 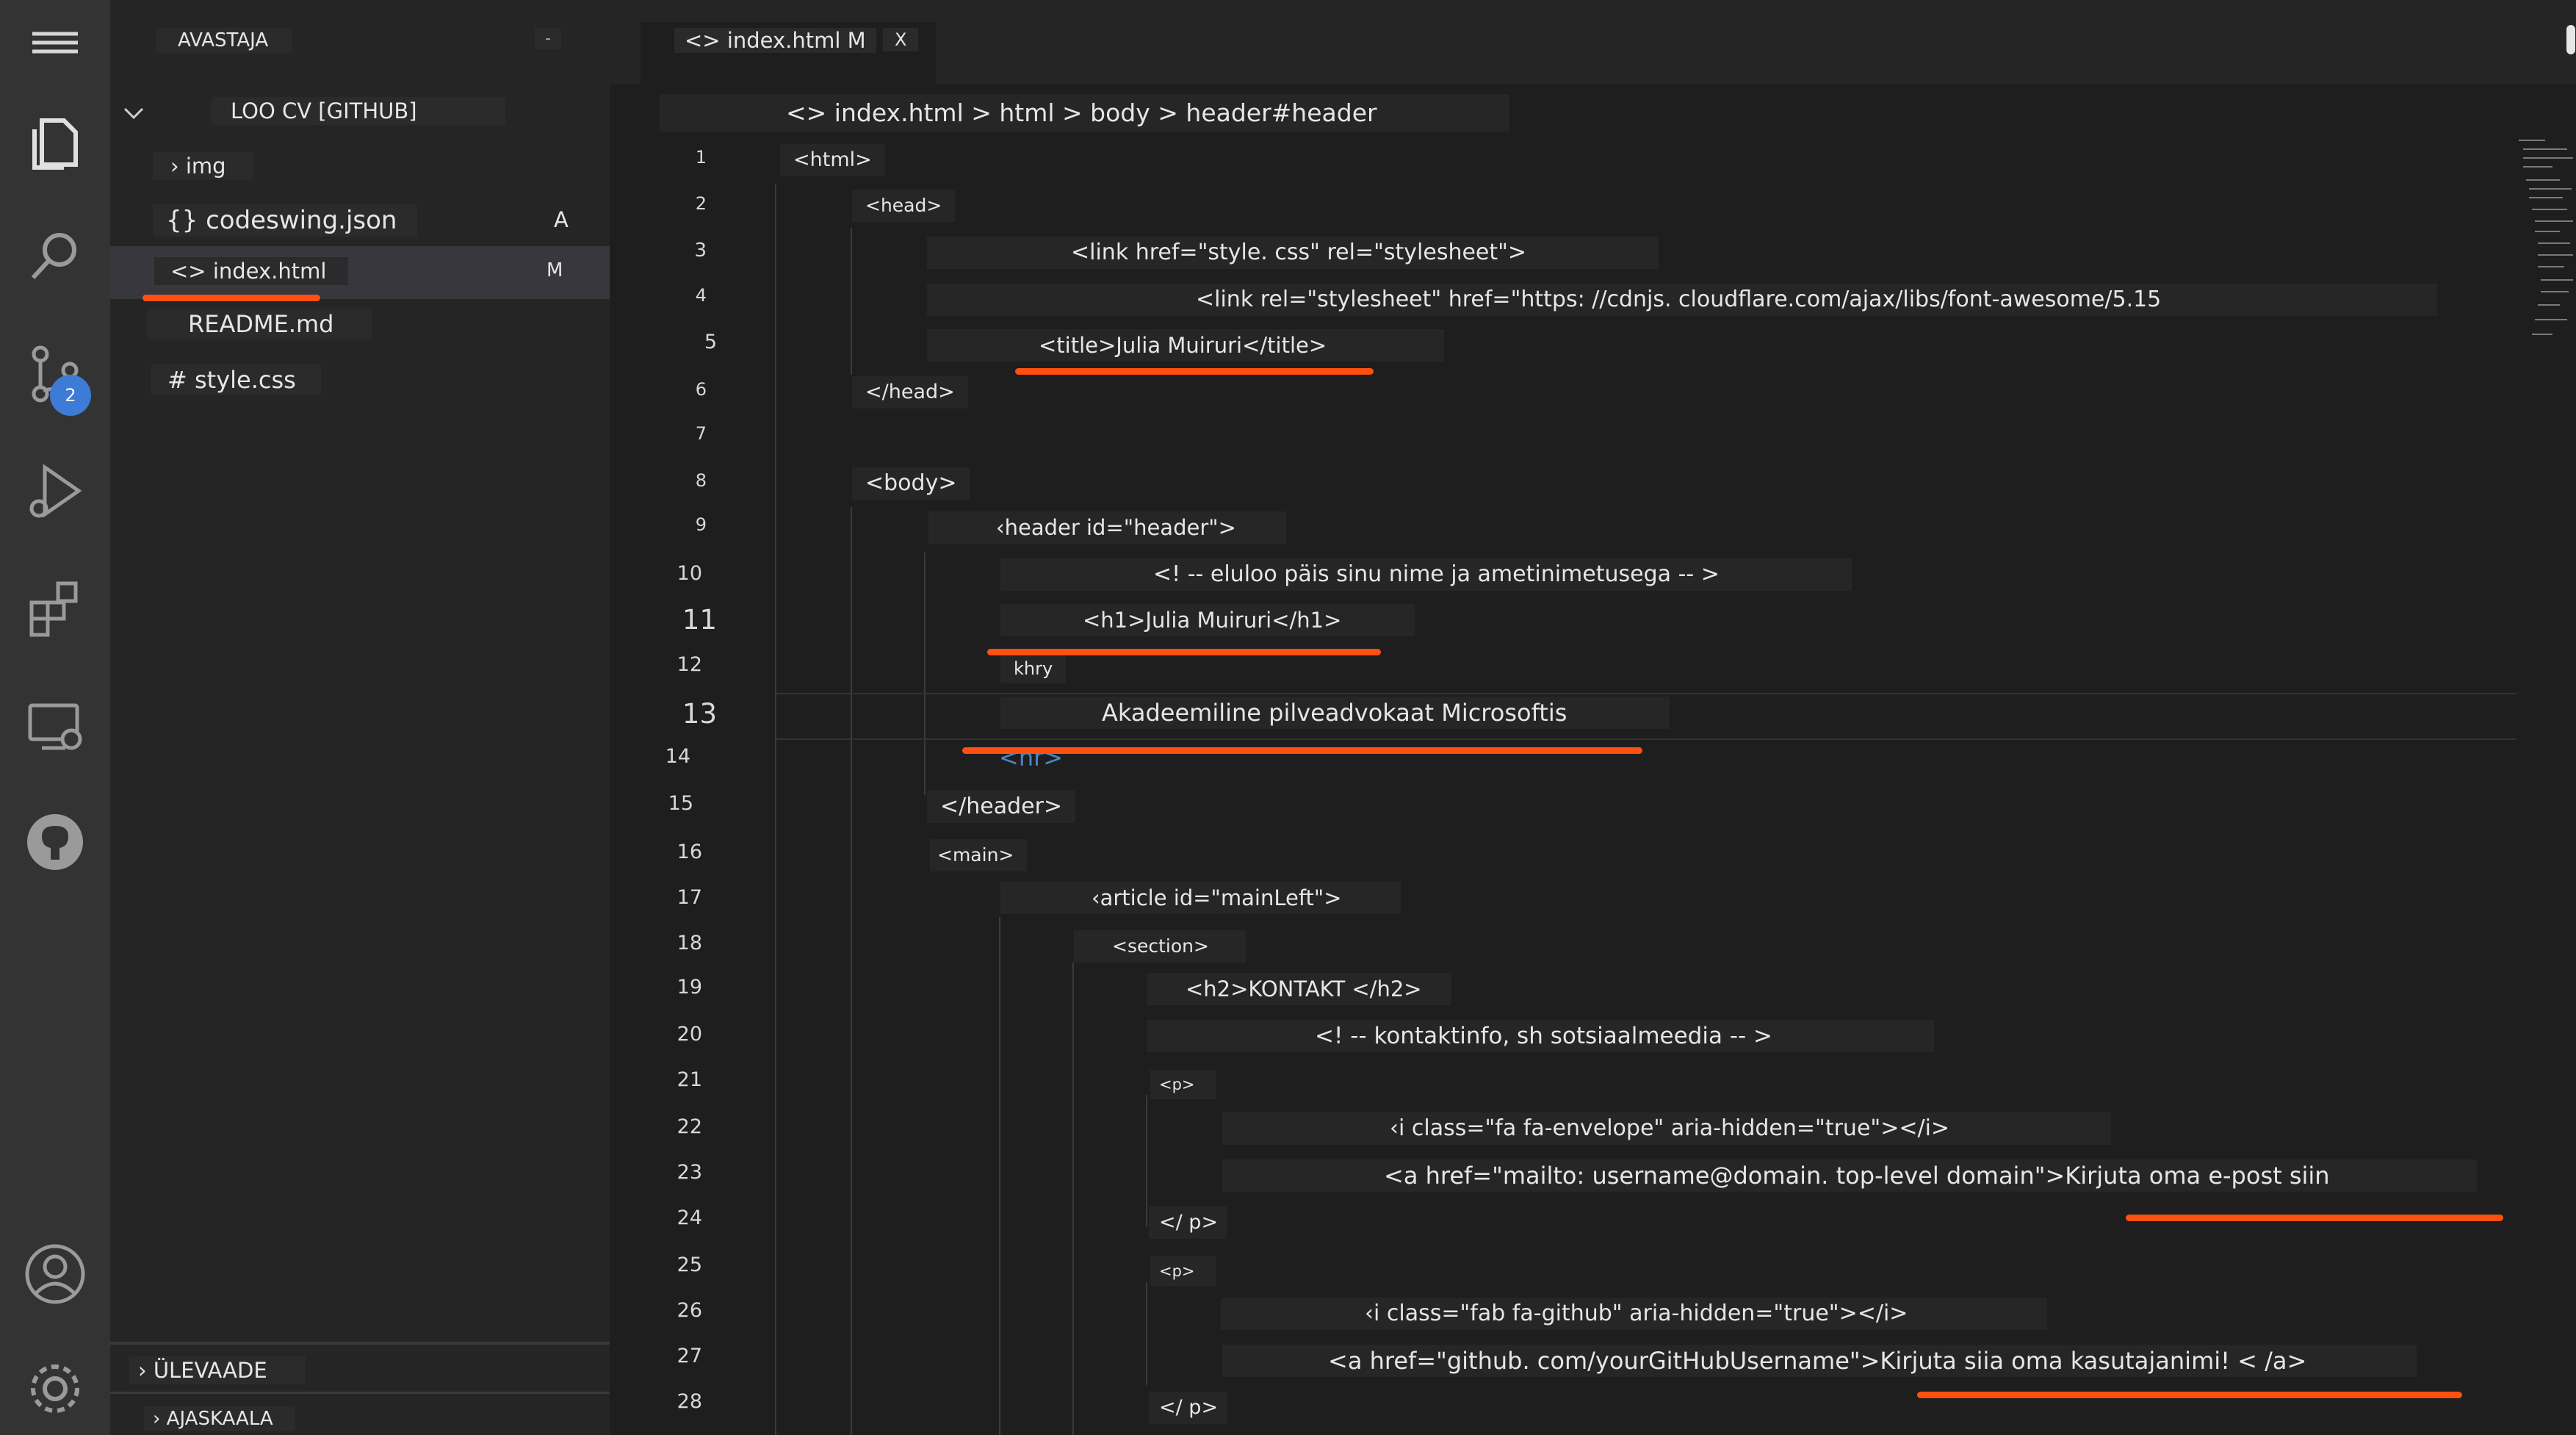 I want to click on code-line: khry, so click(x=1033, y=669).